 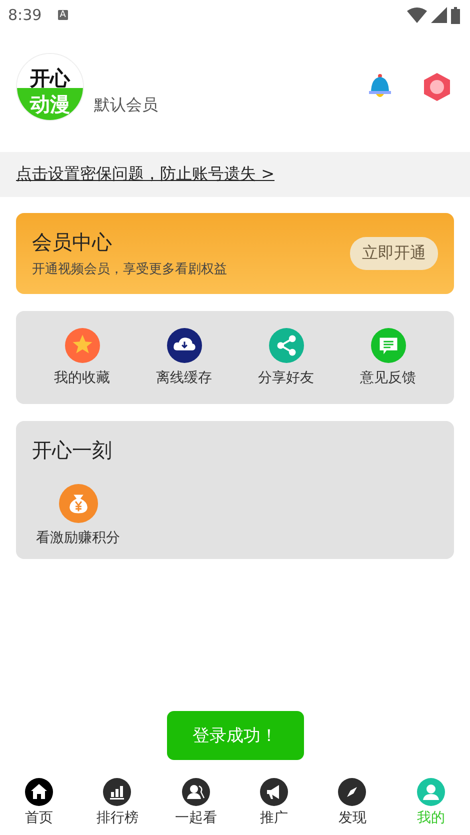 I want to click on vip-subtitle: 开通视频会员，享受更多看剧权益, so click(x=130, y=269).